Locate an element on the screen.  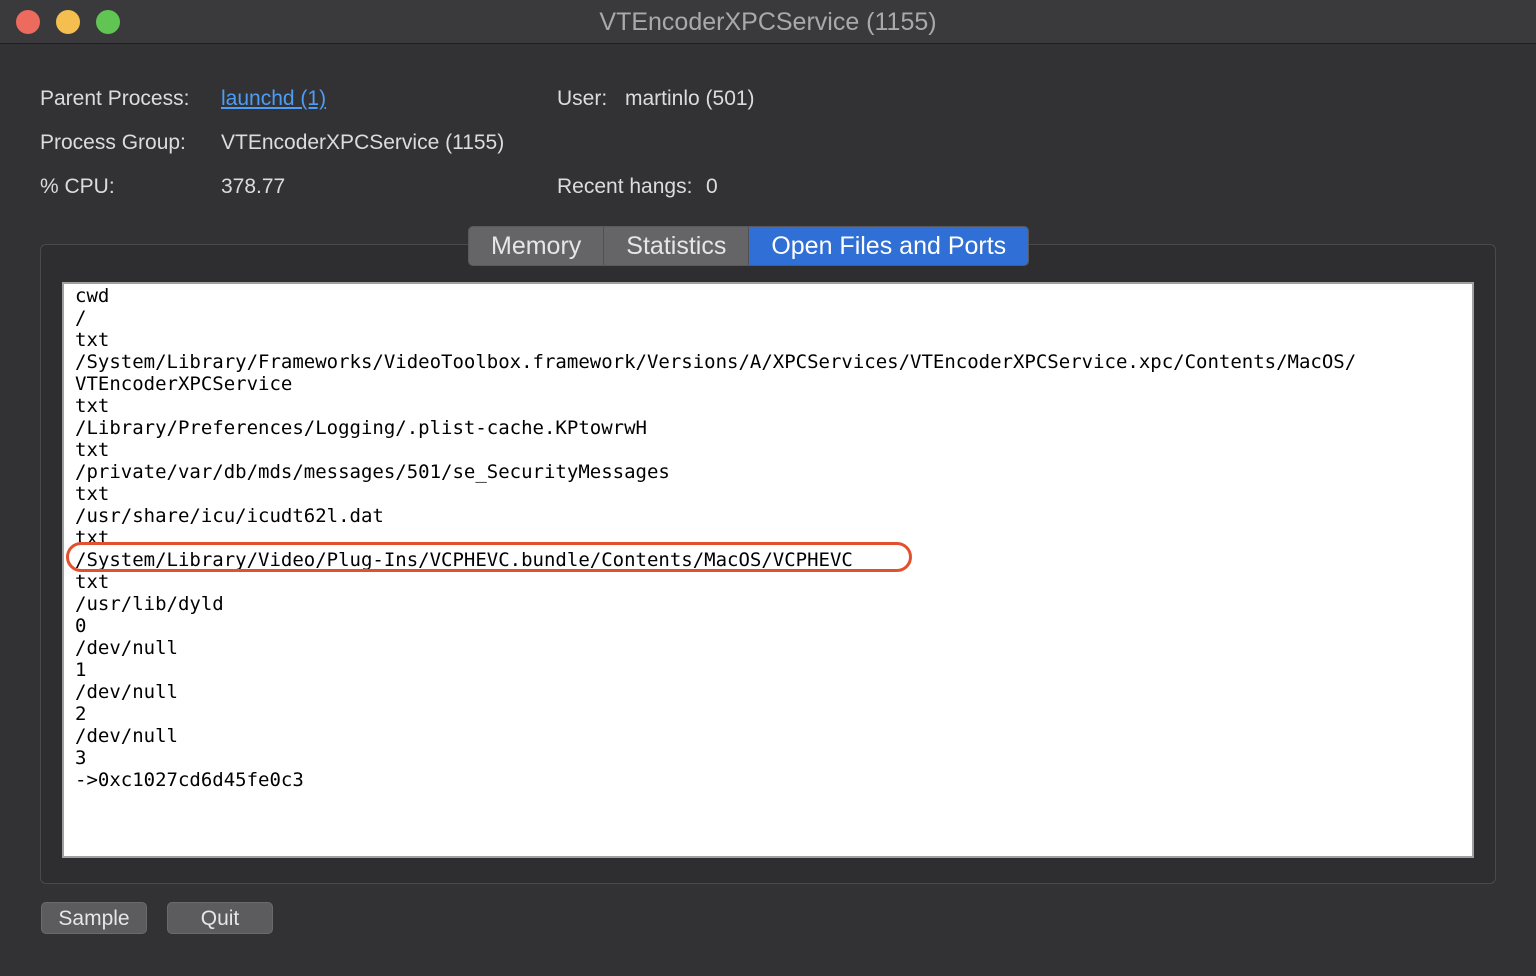
file-entry: ->0xc1027cd6d45fe0c3 is located at coordinates (189, 780).